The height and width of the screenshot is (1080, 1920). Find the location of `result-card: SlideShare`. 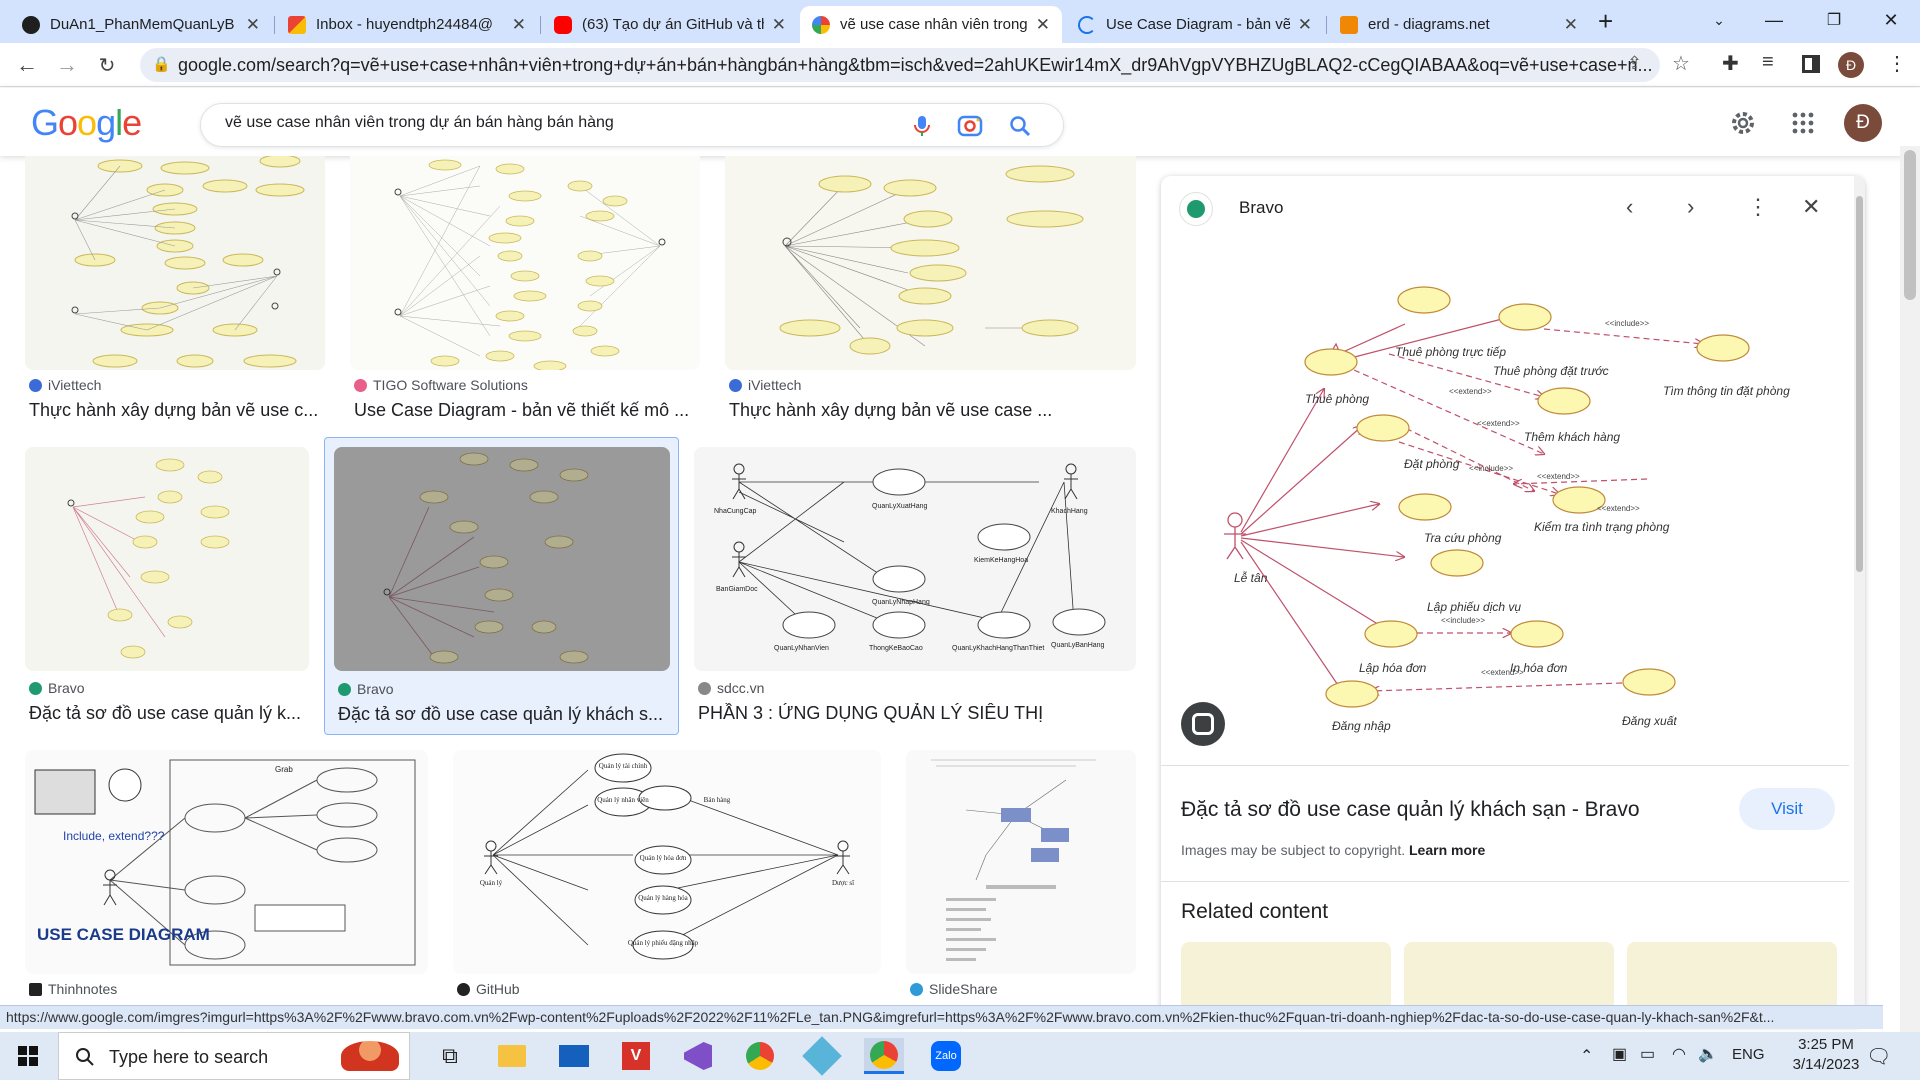

result-card: SlideShare is located at coordinates (1021, 877).